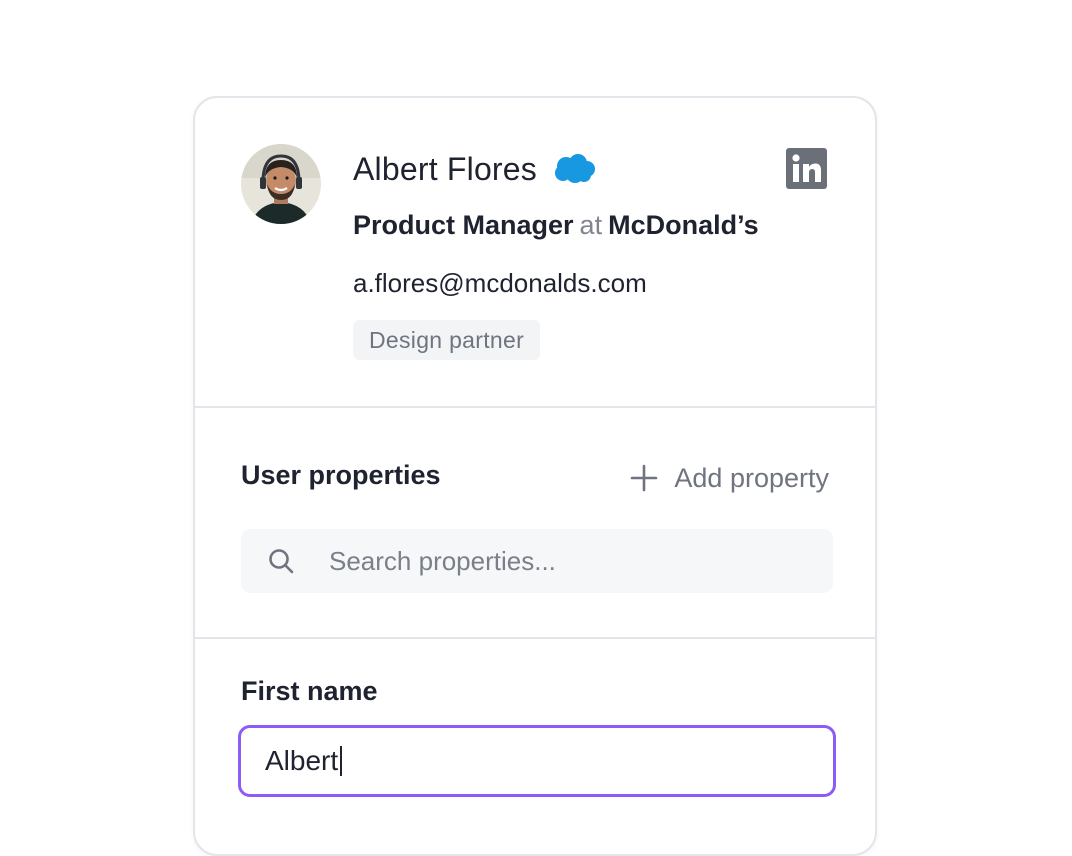 This screenshot has height=856, width=1072. I want to click on job-title: Product Manager, so click(463, 225).